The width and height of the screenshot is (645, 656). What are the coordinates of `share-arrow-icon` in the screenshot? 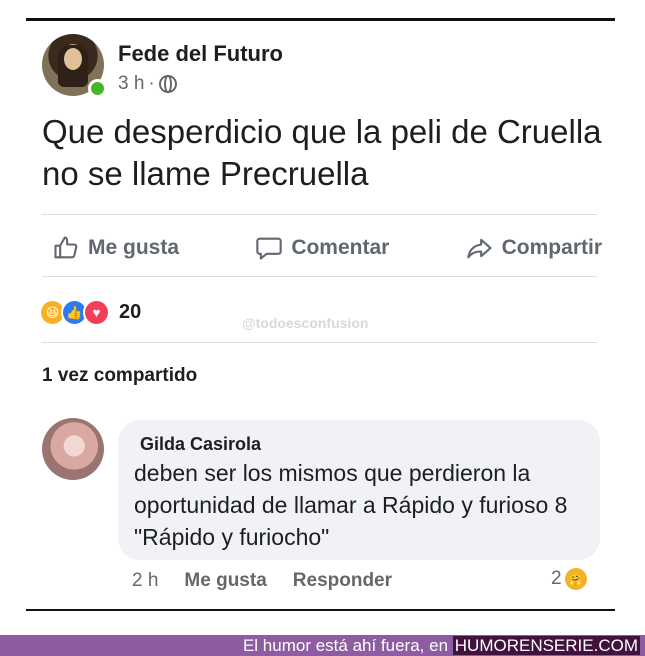 It's located at (479, 248).